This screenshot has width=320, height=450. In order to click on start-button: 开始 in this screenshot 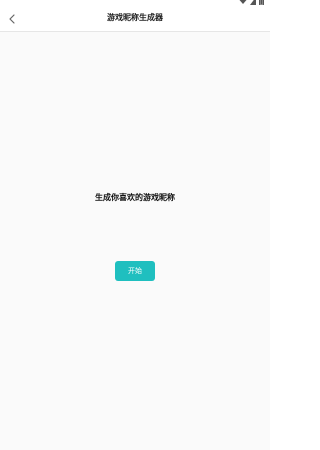, I will do `click(135, 271)`.